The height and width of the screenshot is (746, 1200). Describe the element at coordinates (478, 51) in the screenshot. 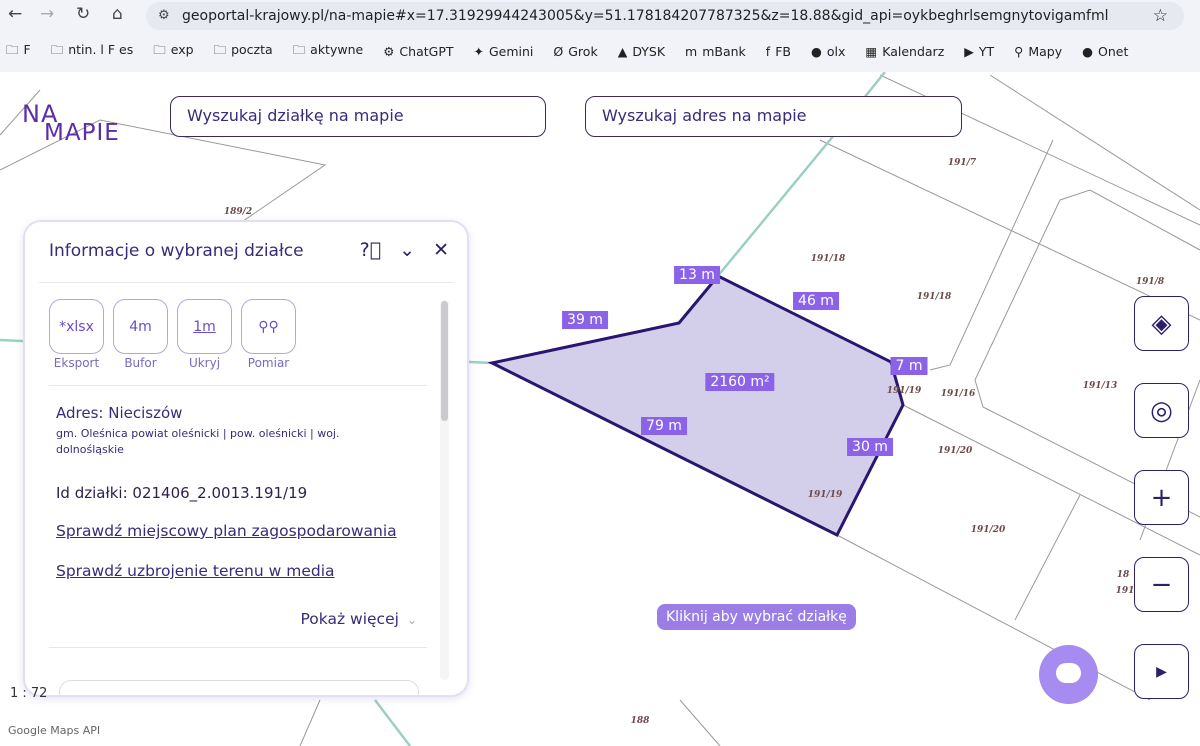

I see `gemini-icon: ✦` at that location.